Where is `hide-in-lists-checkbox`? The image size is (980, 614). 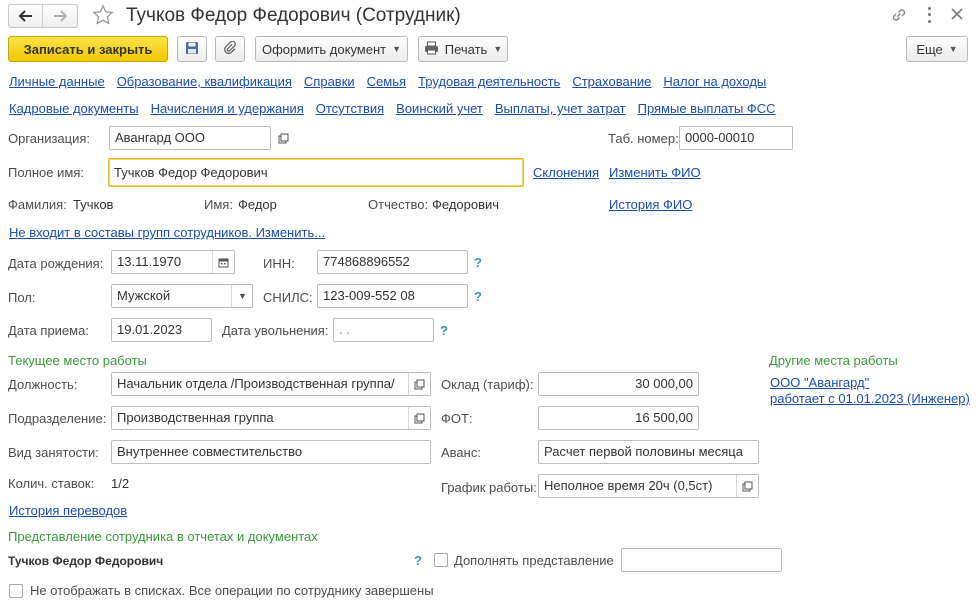
hide-in-lists-checkbox is located at coordinates (16, 591).